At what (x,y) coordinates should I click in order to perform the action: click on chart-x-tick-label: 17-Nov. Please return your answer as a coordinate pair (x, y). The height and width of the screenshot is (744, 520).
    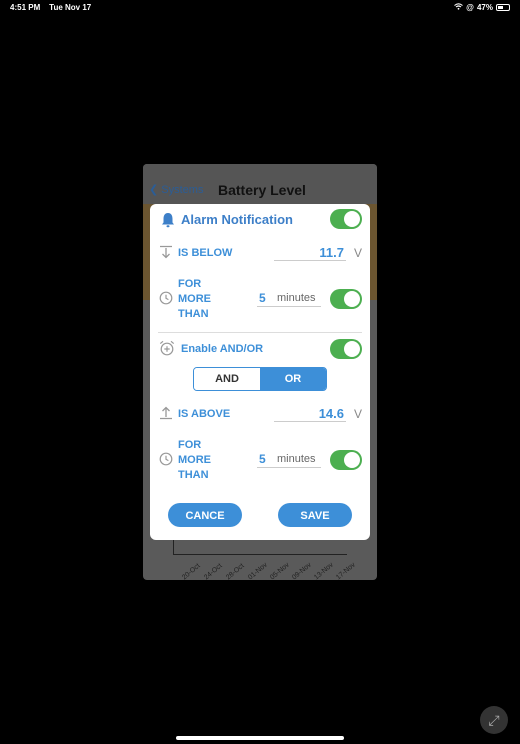
    Looking at the image, I should click on (346, 570).